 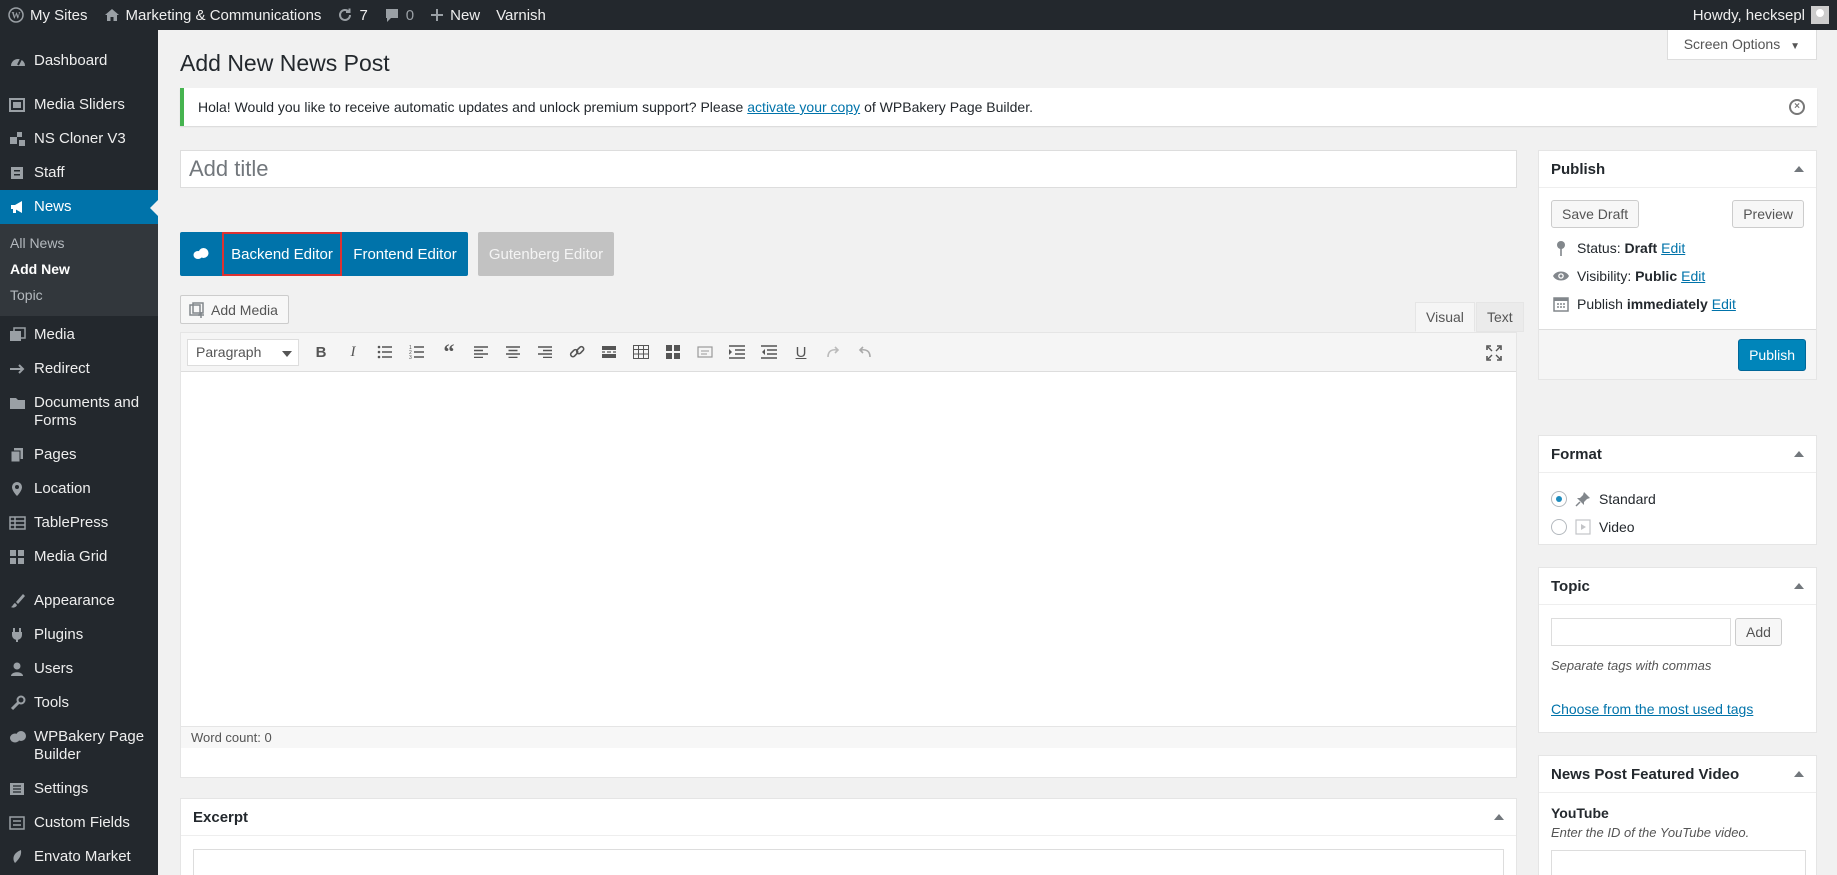 What do you see at coordinates (1678, 862) in the screenshot?
I see `youtube-id-input` at bounding box center [1678, 862].